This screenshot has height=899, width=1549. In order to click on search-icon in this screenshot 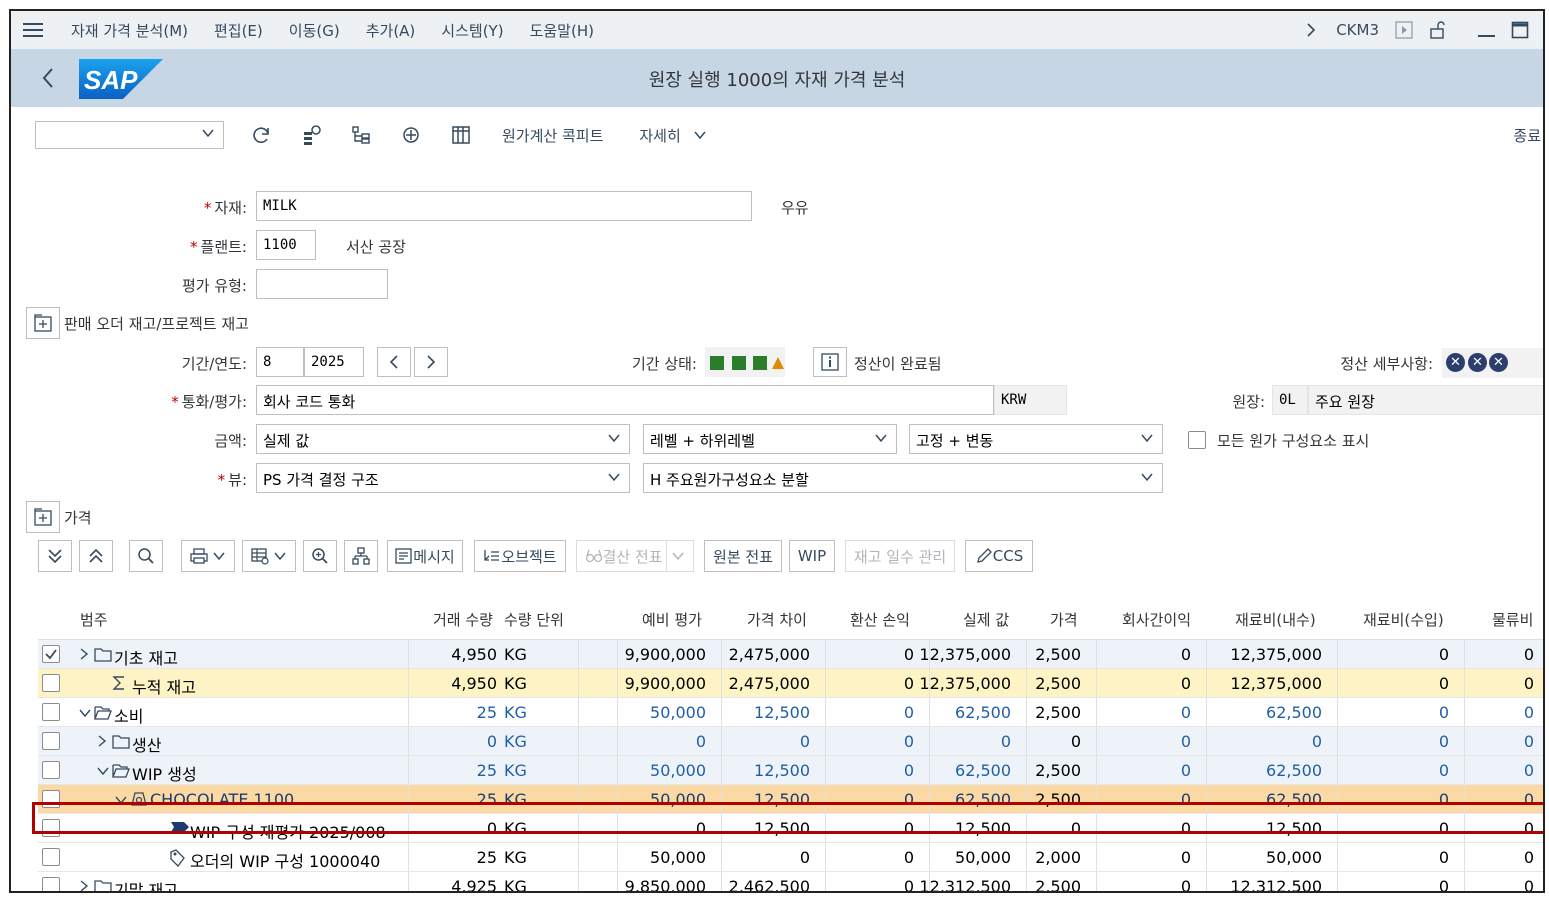, I will do `click(146, 556)`.